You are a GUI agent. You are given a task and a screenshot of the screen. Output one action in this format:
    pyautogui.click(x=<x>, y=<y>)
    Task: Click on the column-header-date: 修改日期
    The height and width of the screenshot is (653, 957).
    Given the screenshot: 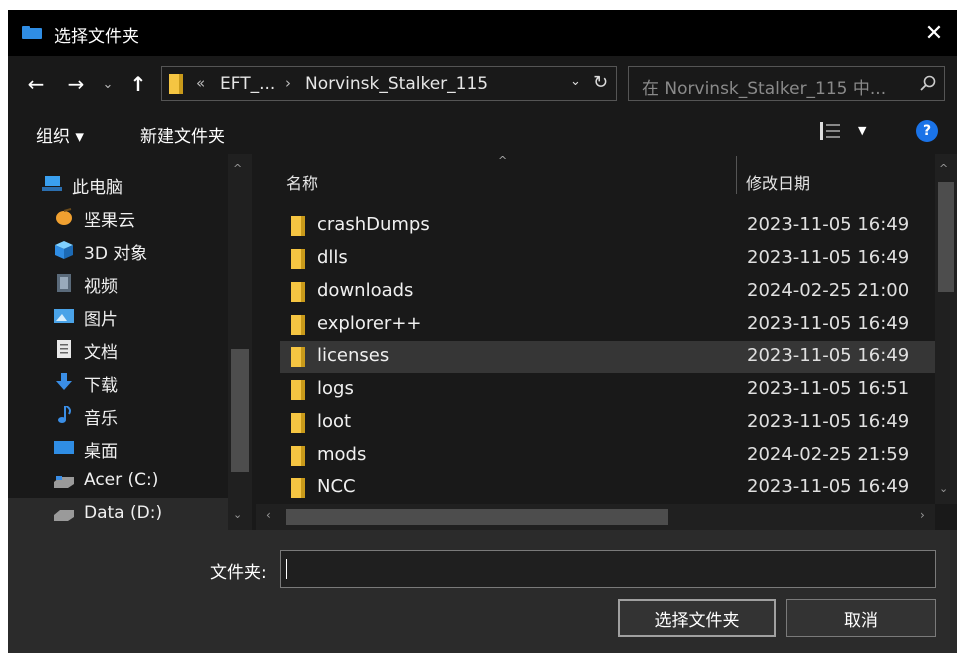 What is the action you would take?
    pyautogui.click(x=778, y=182)
    